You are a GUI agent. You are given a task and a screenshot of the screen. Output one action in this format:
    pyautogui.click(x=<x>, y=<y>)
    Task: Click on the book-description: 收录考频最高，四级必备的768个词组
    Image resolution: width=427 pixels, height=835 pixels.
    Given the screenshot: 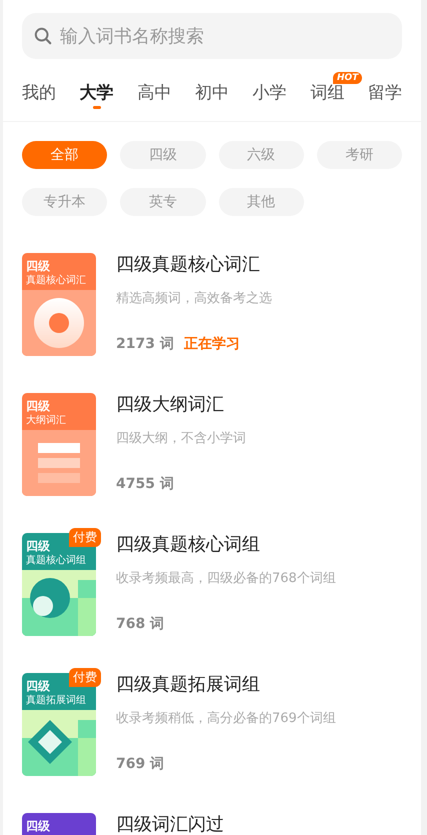 What is the action you would take?
    pyautogui.click(x=226, y=579)
    